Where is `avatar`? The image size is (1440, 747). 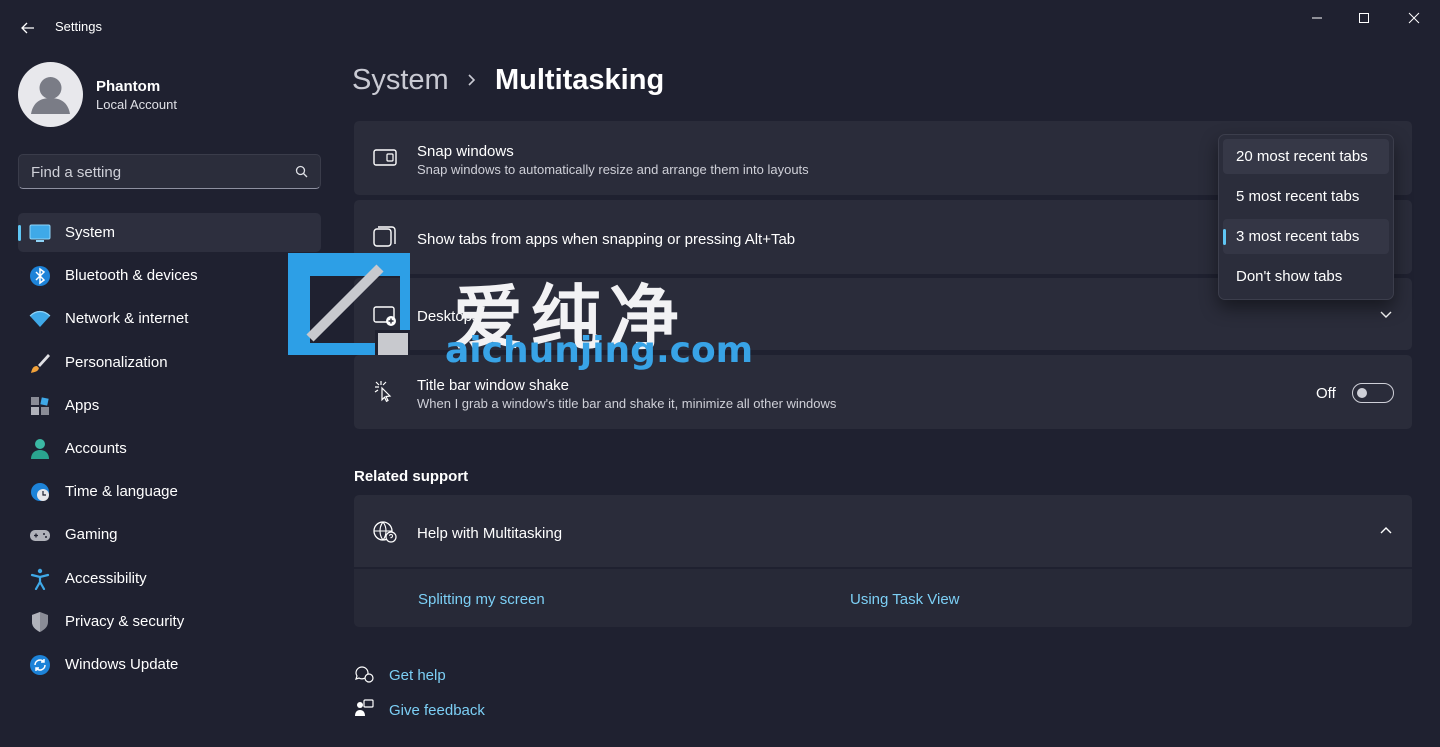
avatar is located at coordinates (50, 94).